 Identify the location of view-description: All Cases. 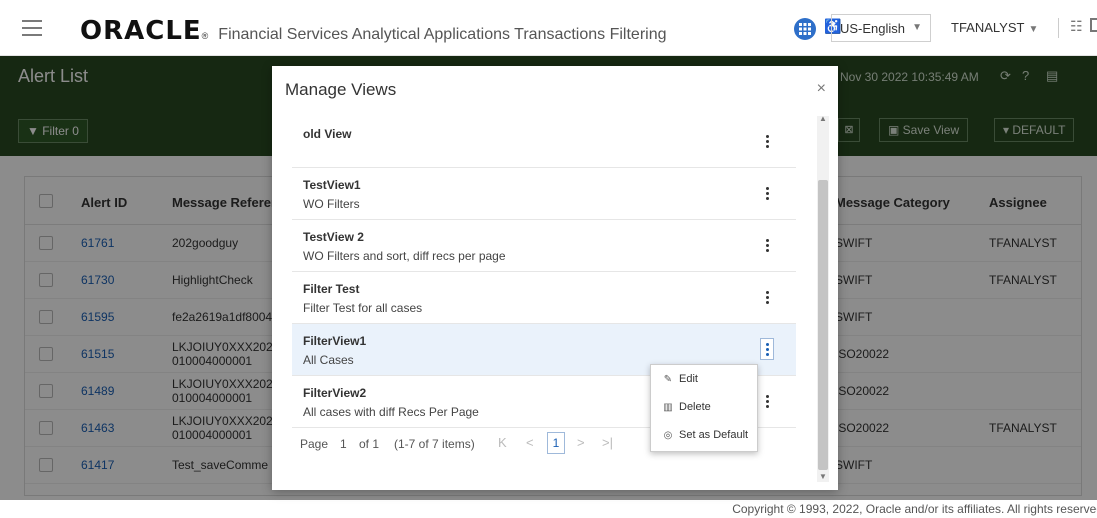
(328, 360).